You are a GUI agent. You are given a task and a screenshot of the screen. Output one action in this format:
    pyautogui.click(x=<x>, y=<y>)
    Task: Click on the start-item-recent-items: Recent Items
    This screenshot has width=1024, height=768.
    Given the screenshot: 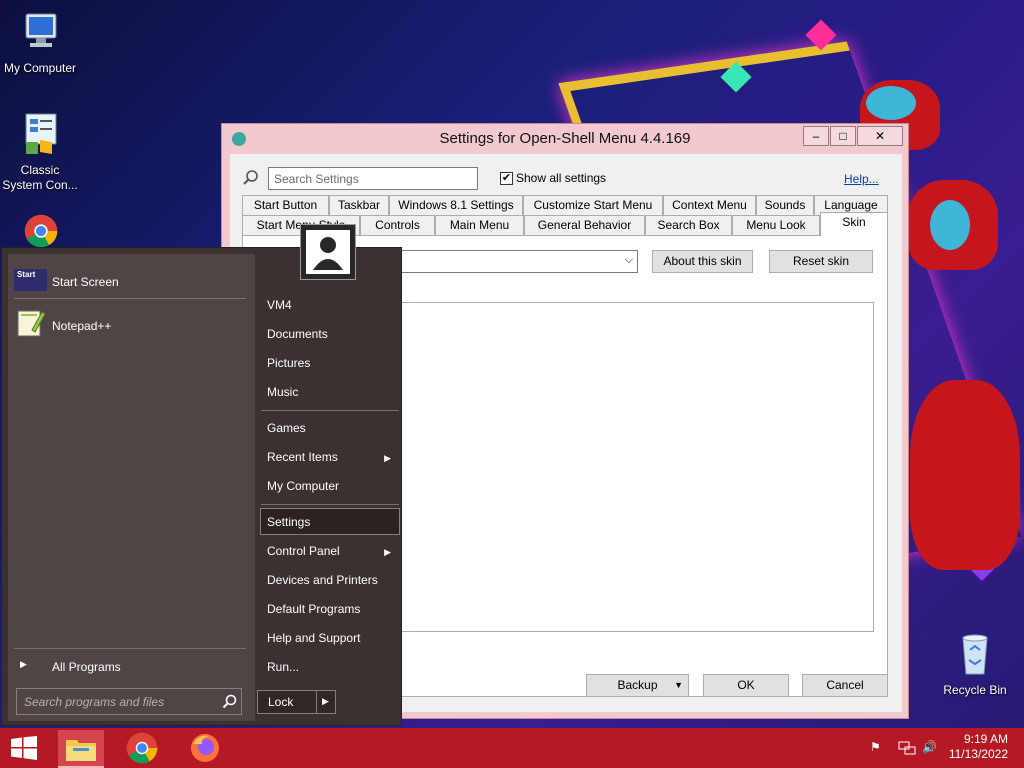 What is the action you would take?
    pyautogui.click(x=302, y=457)
    